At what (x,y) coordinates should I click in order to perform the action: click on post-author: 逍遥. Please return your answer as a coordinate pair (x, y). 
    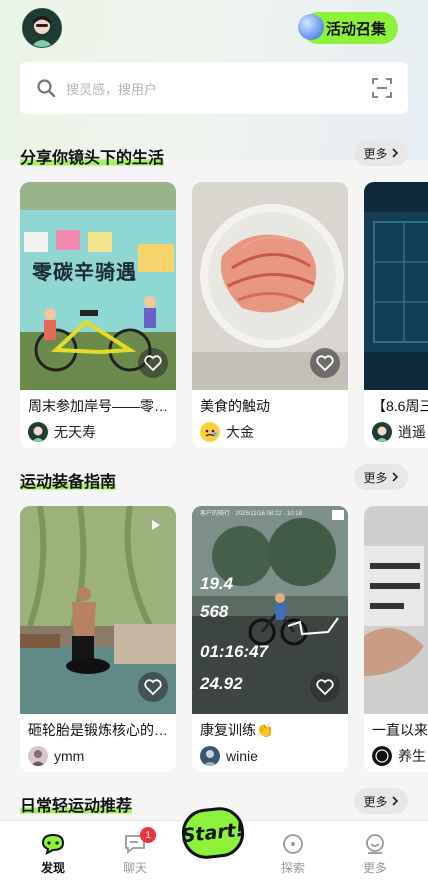
    Looking at the image, I should click on (399, 432).